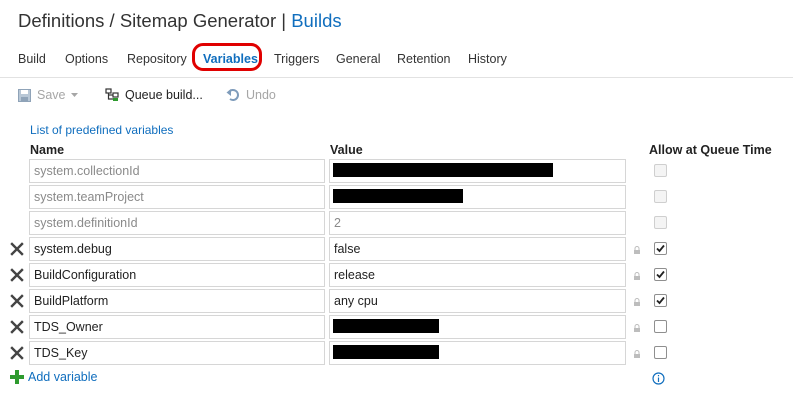 The image size is (793, 415). Describe the element at coordinates (424, 59) in the screenshot. I see `tab-retention: Retention` at that location.